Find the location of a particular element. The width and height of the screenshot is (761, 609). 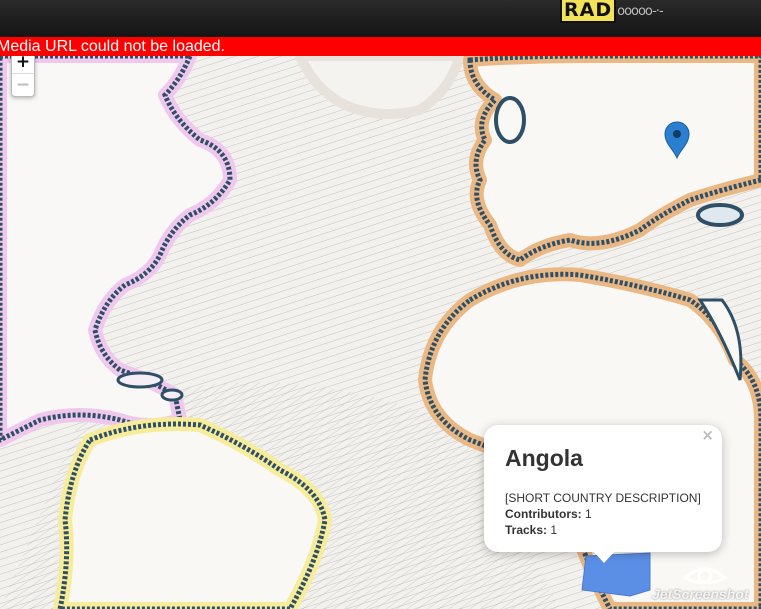

top-bar: RAD ooooo-·- is located at coordinates (380, 18).